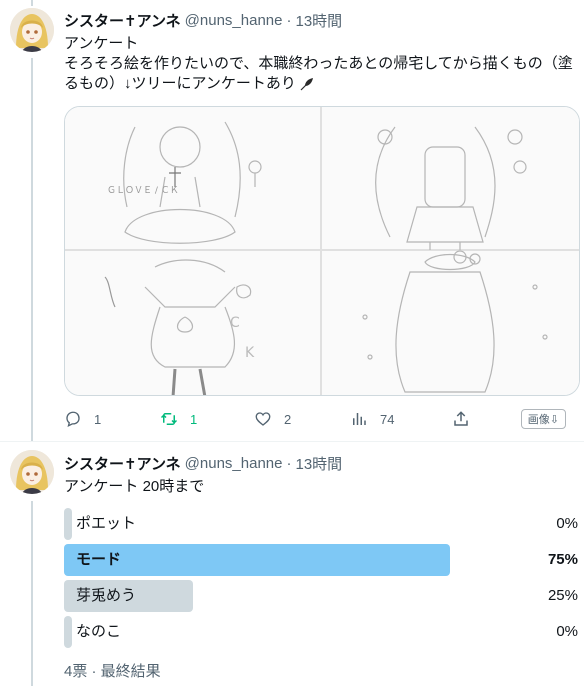  Describe the element at coordinates (321, 524) in the screenshot. I see `poll-option: ポエット 0%` at that location.